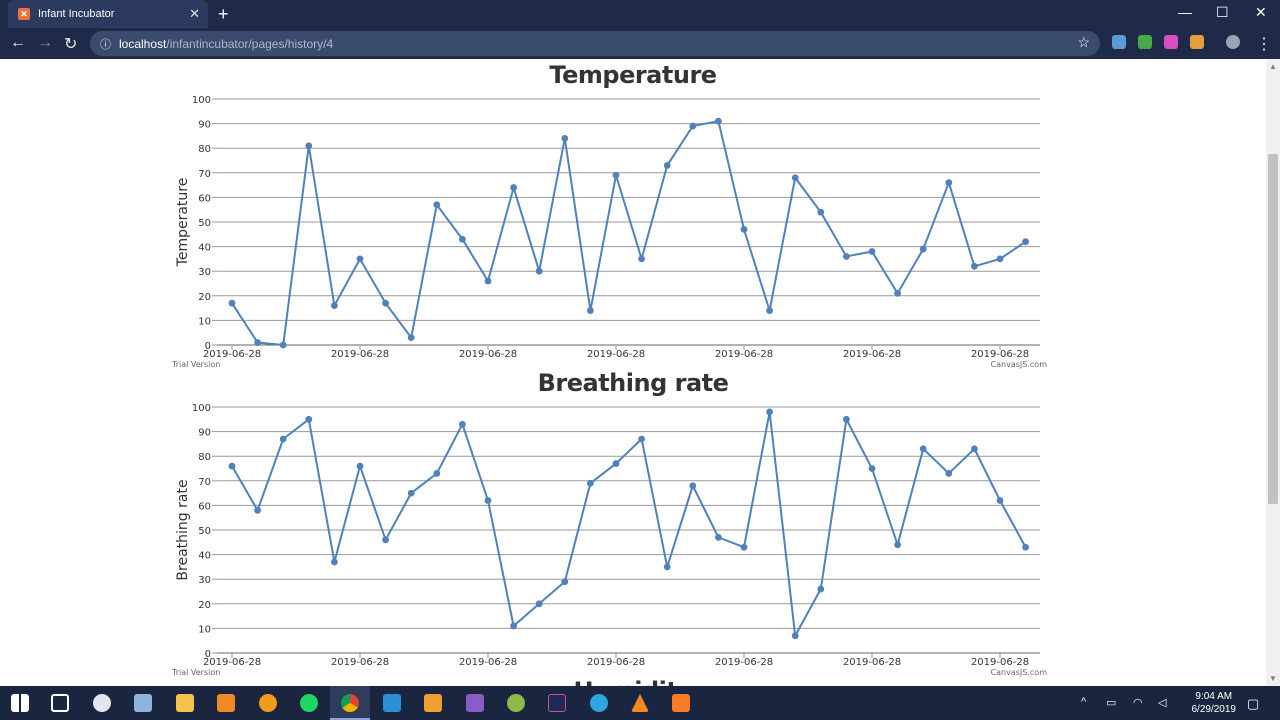 The width and height of the screenshot is (1280, 720). What do you see at coordinates (633, 75) in the screenshot?
I see `chart-title-temperature: Temperature` at bounding box center [633, 75].